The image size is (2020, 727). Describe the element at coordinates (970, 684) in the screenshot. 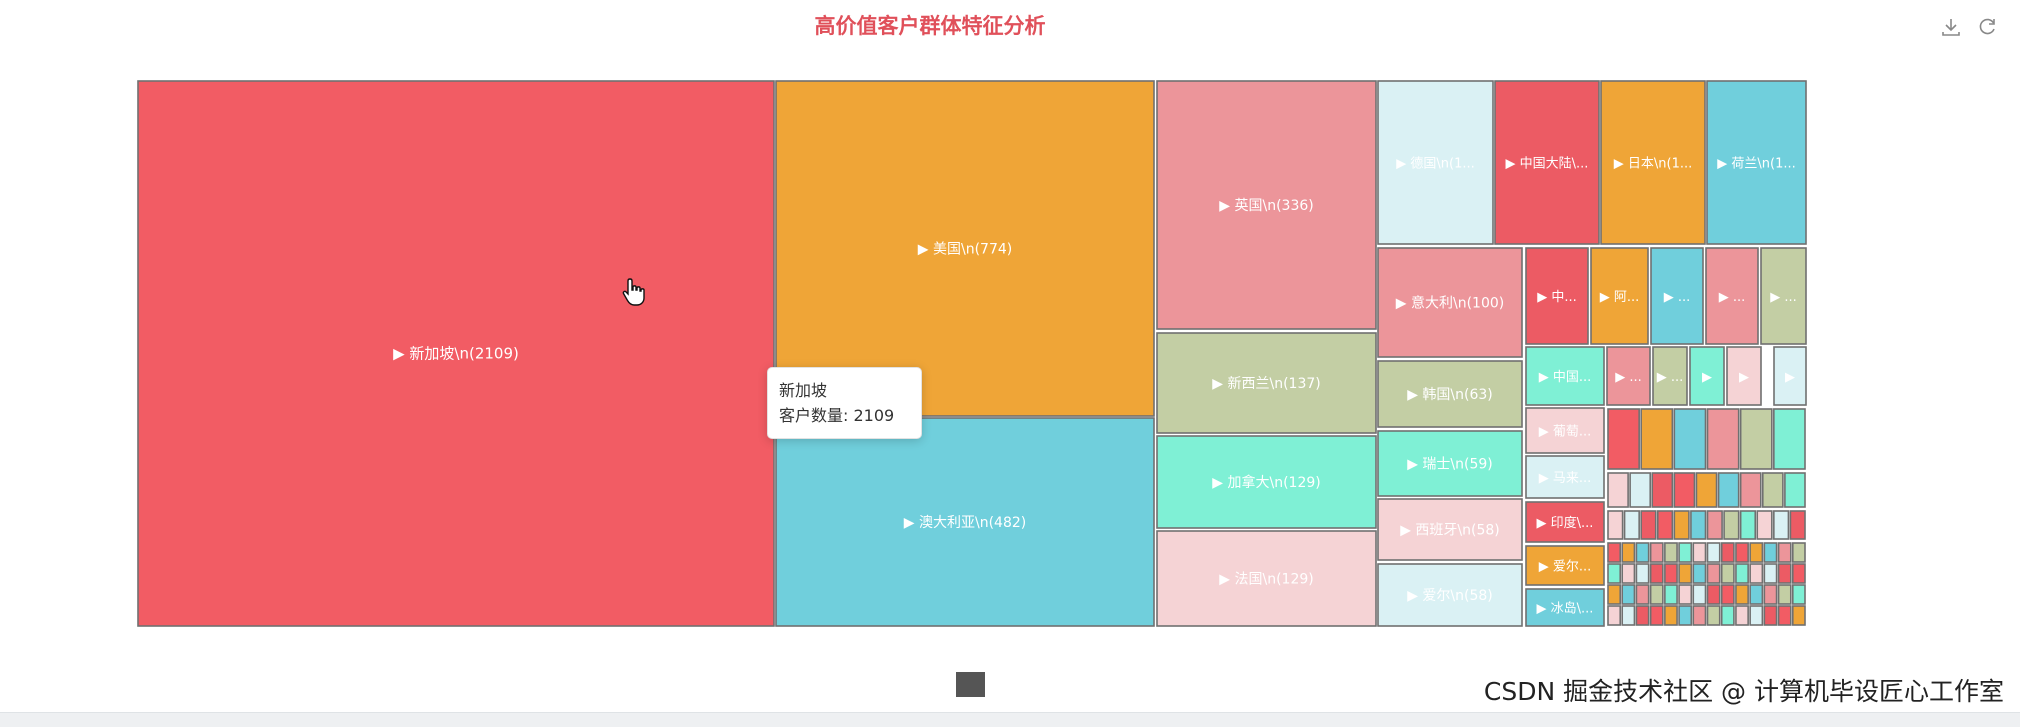

I see `legend-marker` at that location.